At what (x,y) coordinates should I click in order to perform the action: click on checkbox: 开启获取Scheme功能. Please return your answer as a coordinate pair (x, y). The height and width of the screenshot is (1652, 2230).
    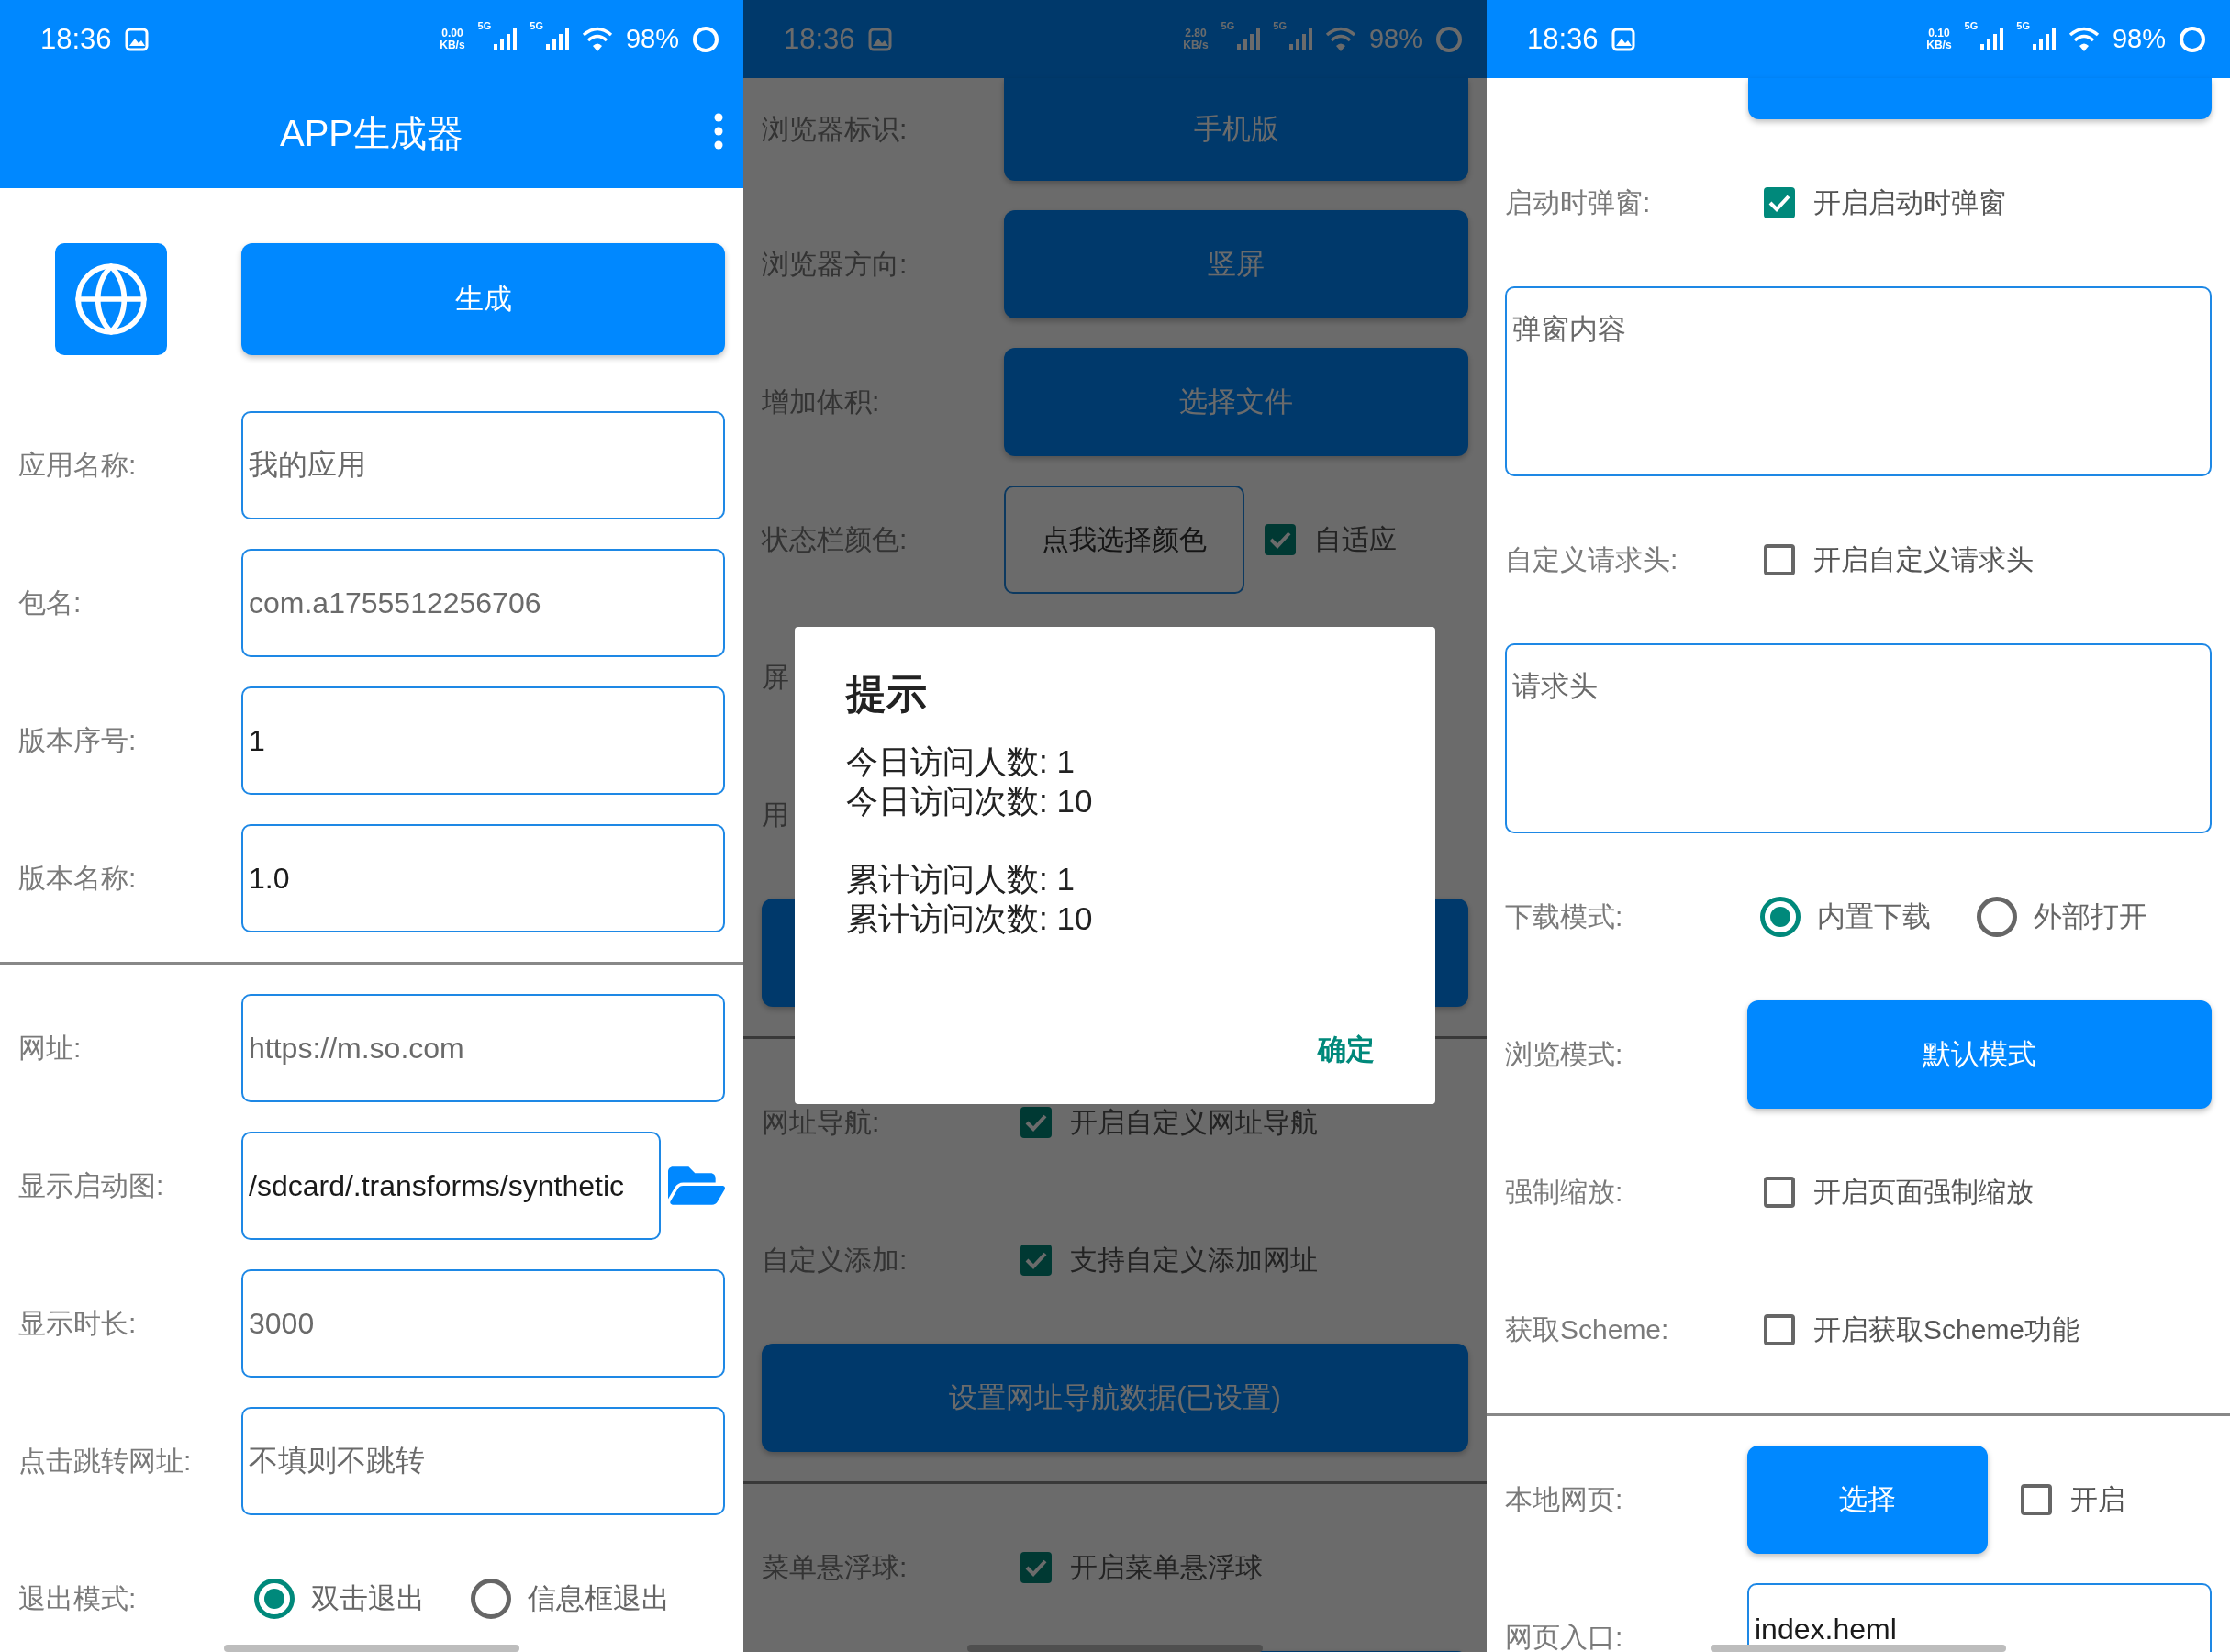
    Looking at the image, I should click on (1914, 1330).